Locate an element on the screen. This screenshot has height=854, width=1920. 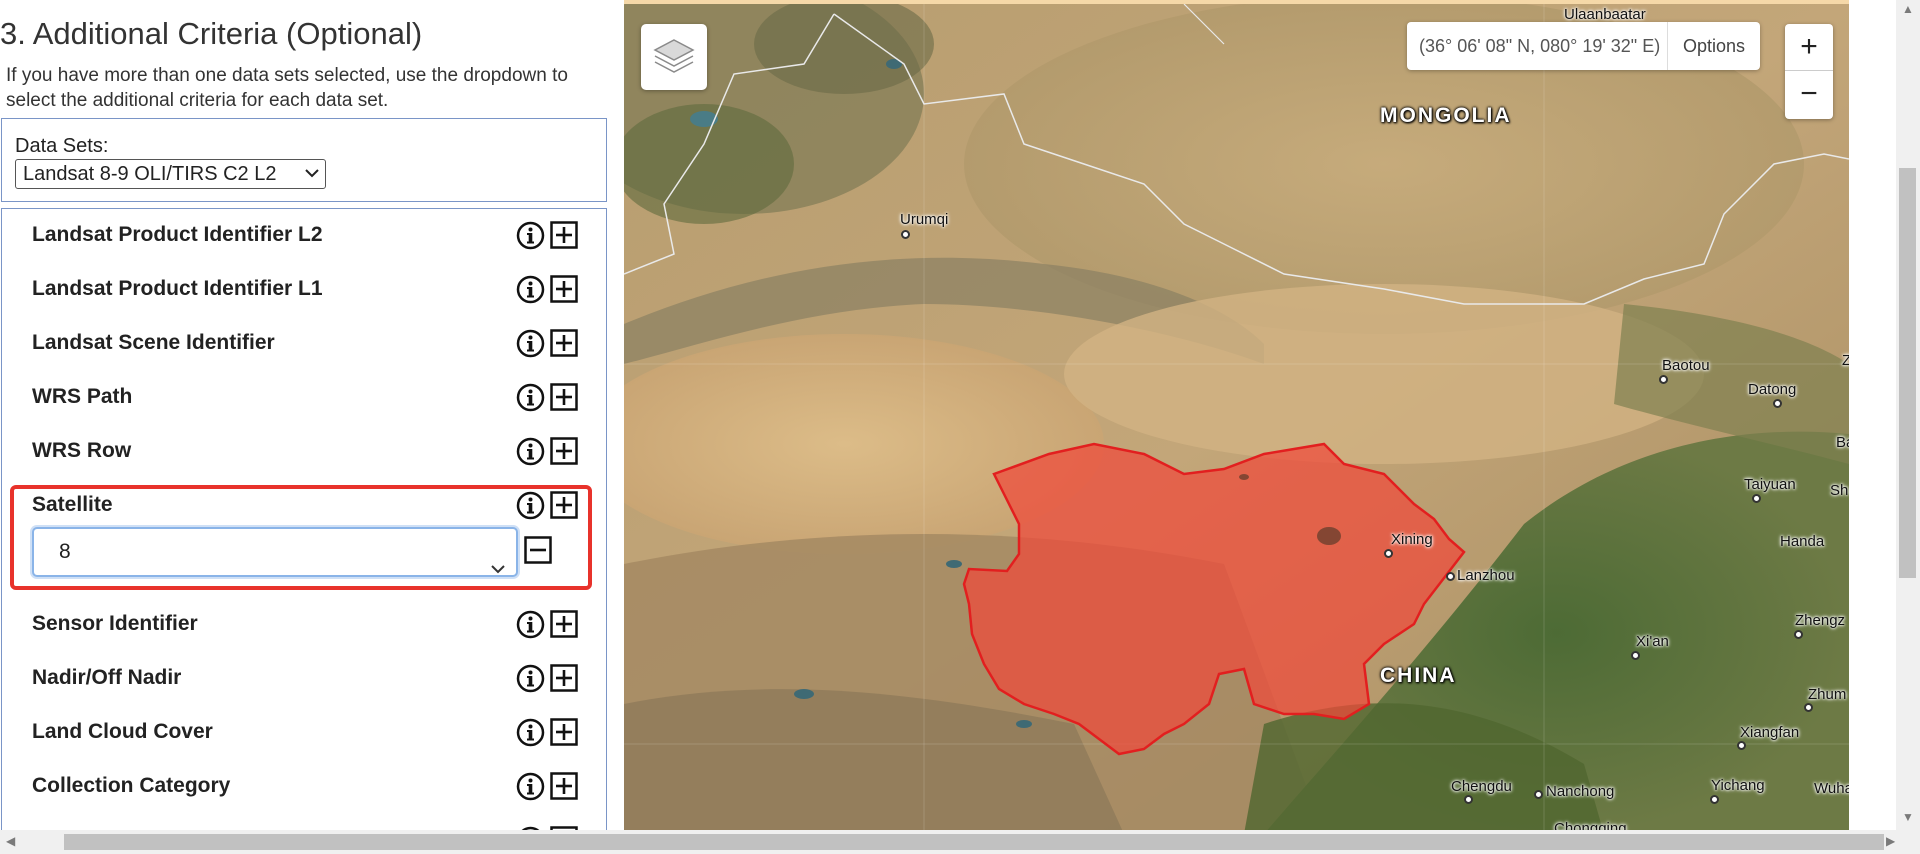
city-label: Ulaanbaatar is located at coordinates (1605, 14).